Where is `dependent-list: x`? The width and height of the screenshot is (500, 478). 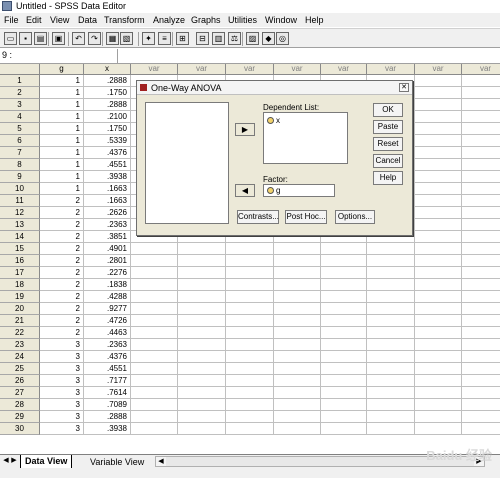 dependent-list: x is located at coordinates (305, 138).